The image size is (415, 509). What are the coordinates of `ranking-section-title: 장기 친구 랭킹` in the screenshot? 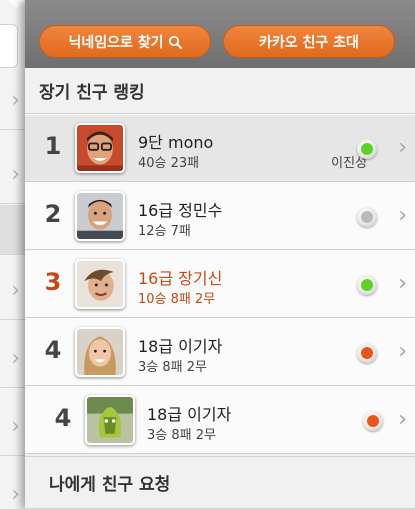 It's located at (220, 91).